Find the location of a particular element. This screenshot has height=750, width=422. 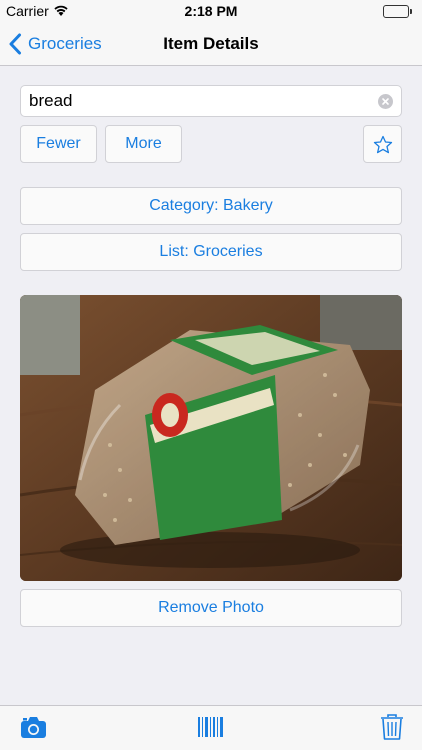

navigation-bar: Groceries Item Details is located at coordinates (211, 44).